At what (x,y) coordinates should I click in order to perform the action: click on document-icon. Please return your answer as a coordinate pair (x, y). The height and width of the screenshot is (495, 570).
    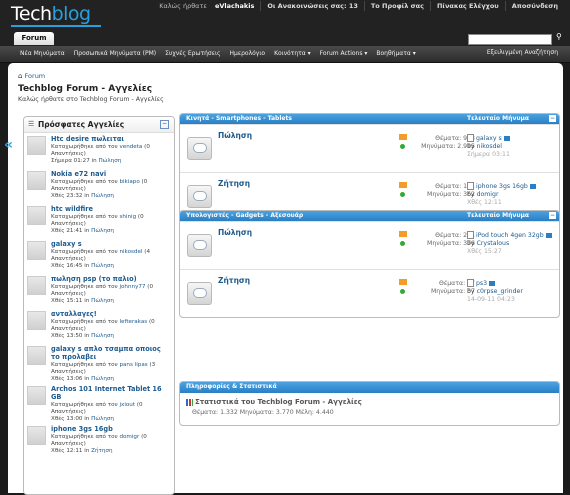
    Looking at the image, I should click on (470, 186).